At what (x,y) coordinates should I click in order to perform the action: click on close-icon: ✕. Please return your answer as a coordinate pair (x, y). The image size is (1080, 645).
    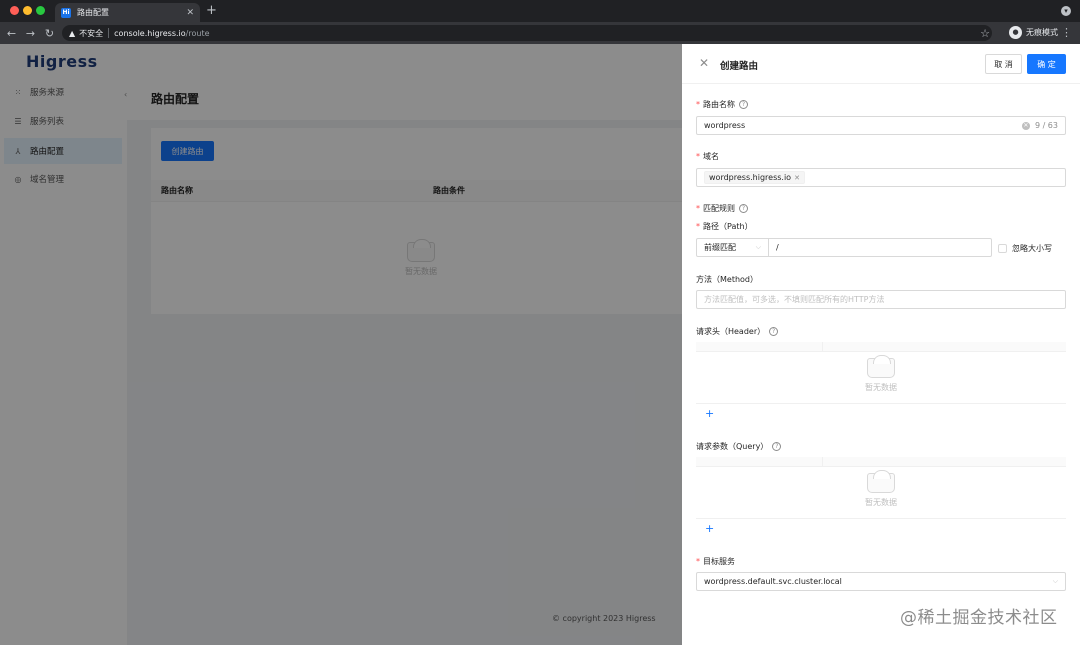
    Looking at the image, I should click on (704, 63).